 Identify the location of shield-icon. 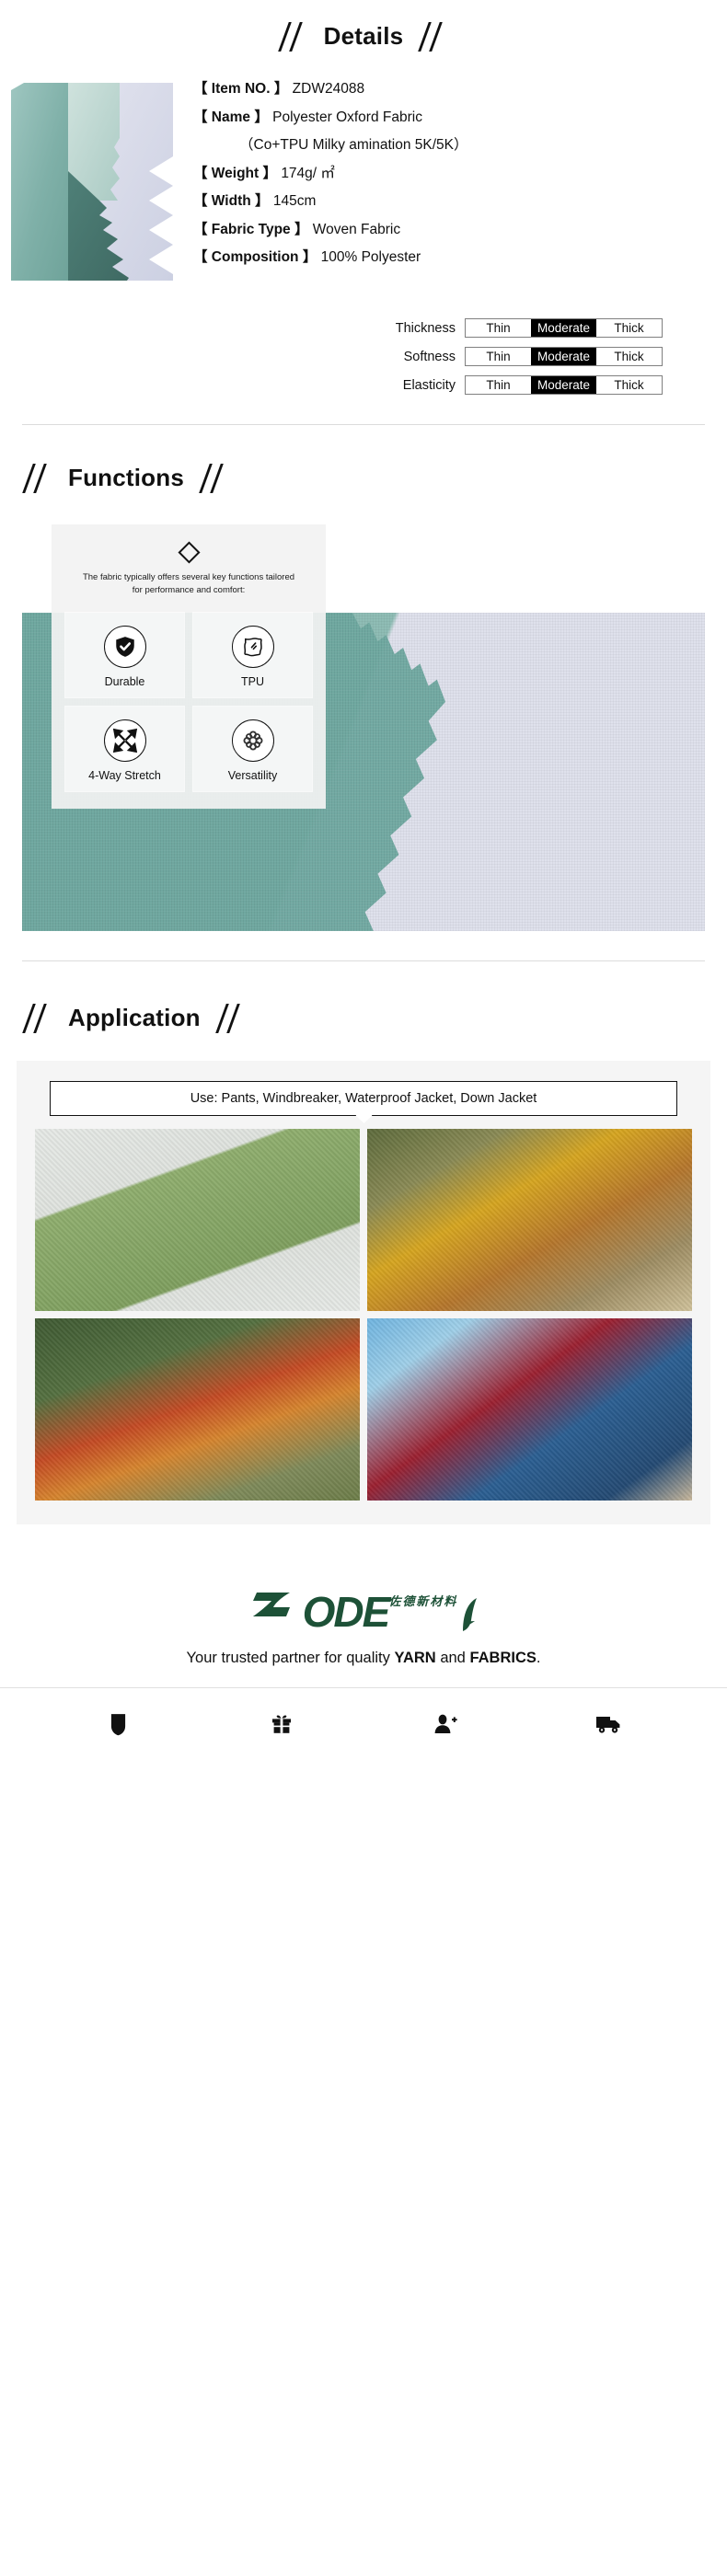
(118, 1724).